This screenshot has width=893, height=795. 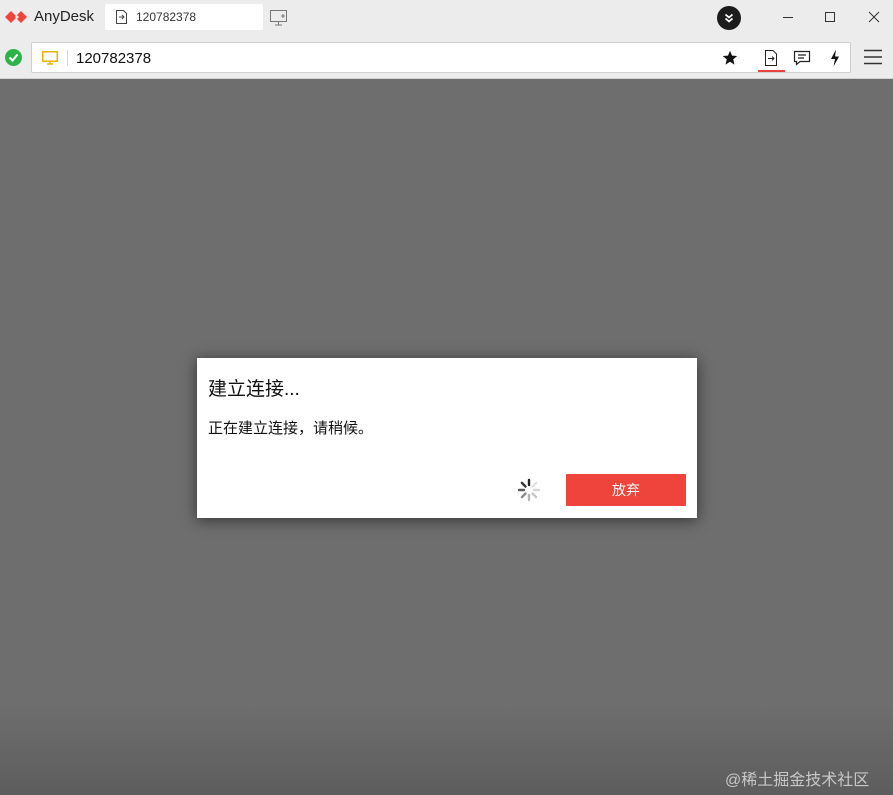 I want to click on file-transfer-icon, so click(x=771, y=58).